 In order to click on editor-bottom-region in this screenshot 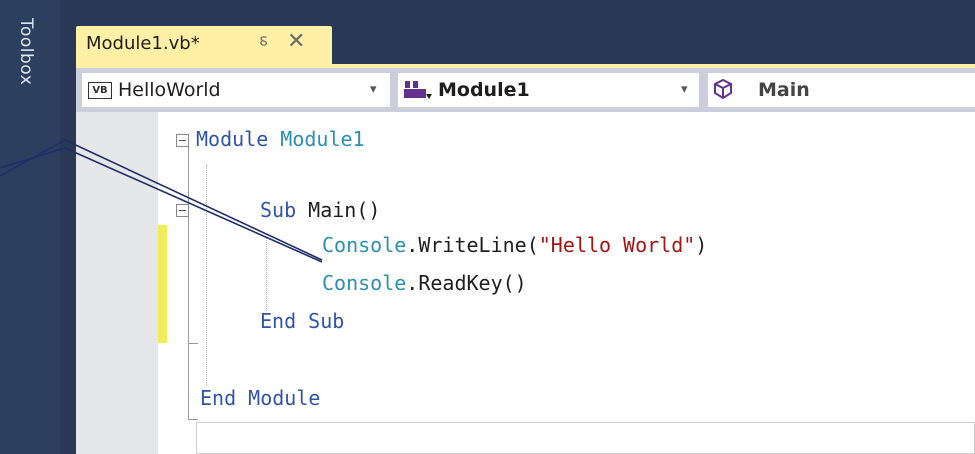, I will do `click(585, 438)`.